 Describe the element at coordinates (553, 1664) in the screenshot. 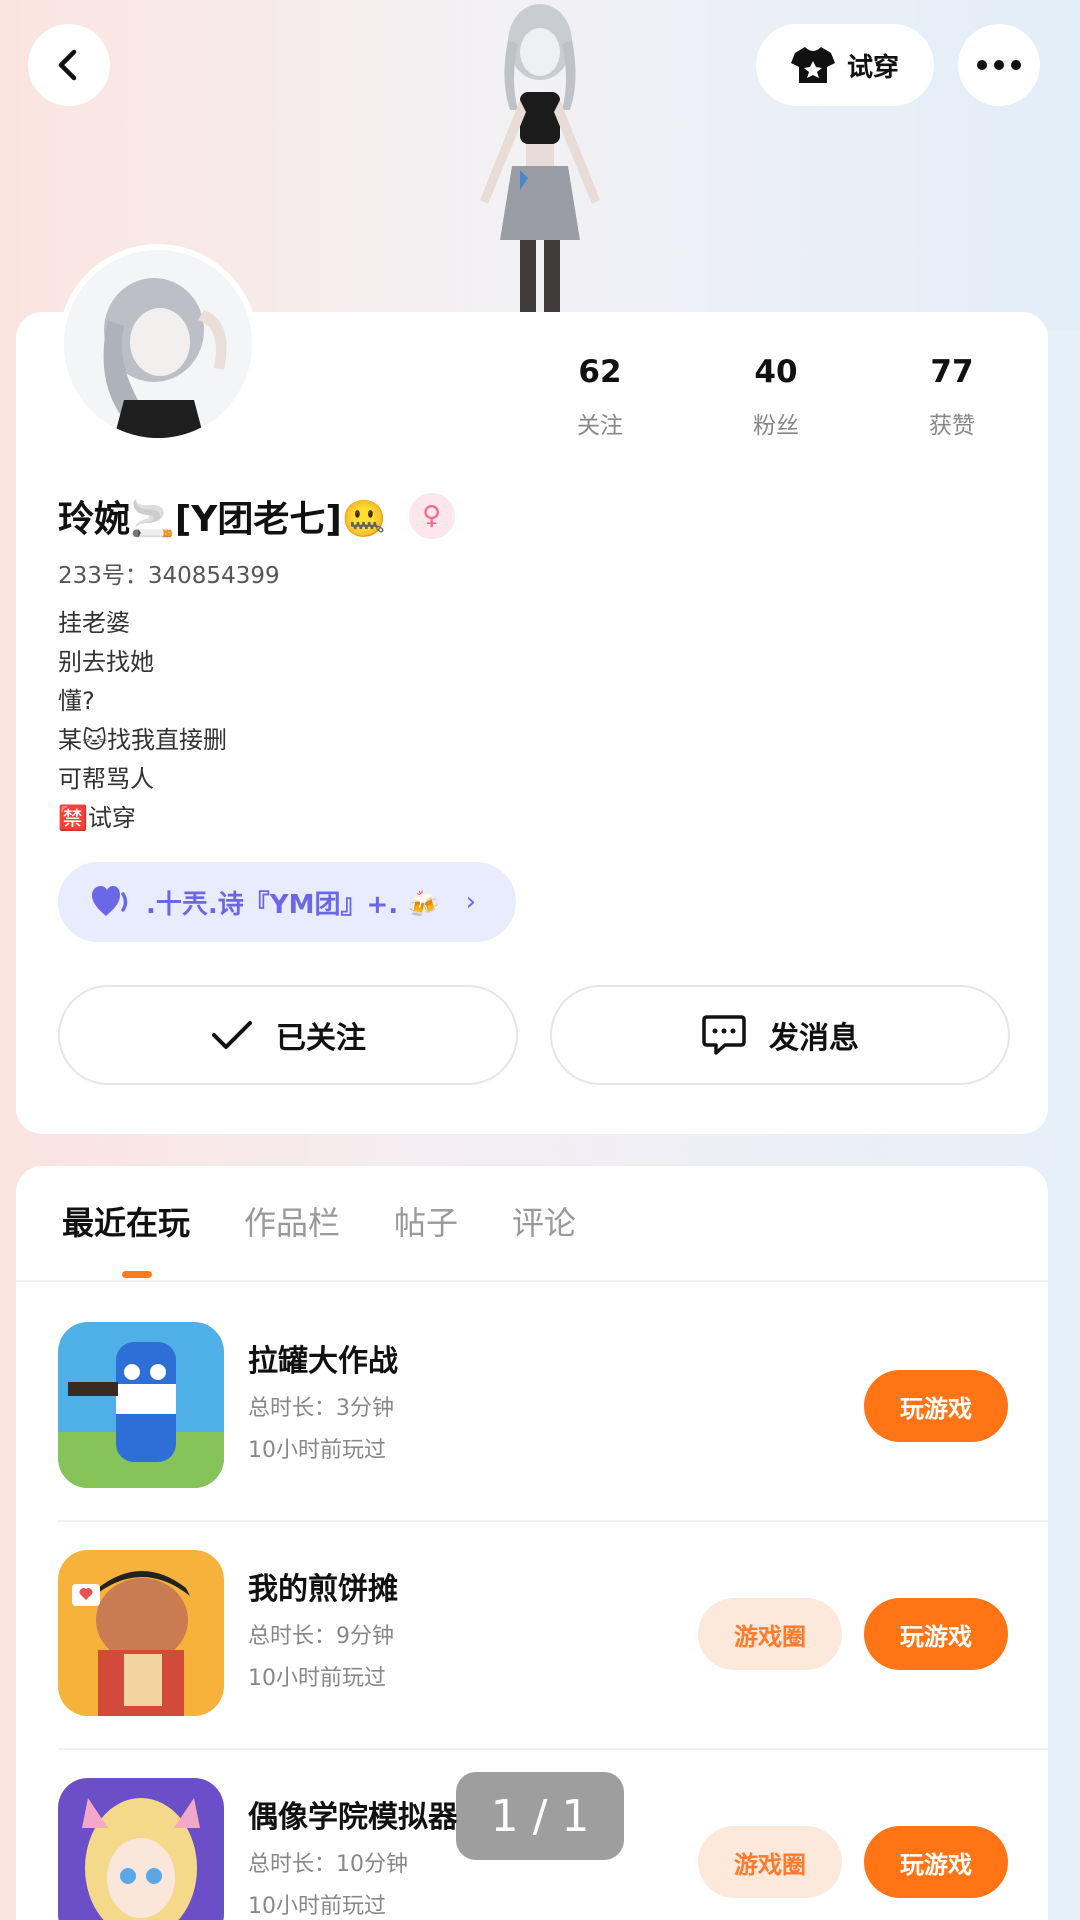

I see `game-row: 我的煎饼摊 总时长：9分钟 10小时前玩过 游戏圈 玩游戏` at that location.